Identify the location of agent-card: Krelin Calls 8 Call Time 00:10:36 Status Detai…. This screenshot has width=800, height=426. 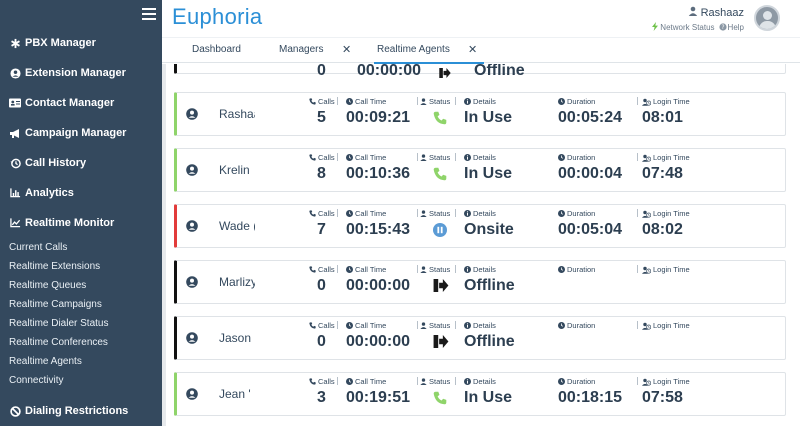
(480, 170).